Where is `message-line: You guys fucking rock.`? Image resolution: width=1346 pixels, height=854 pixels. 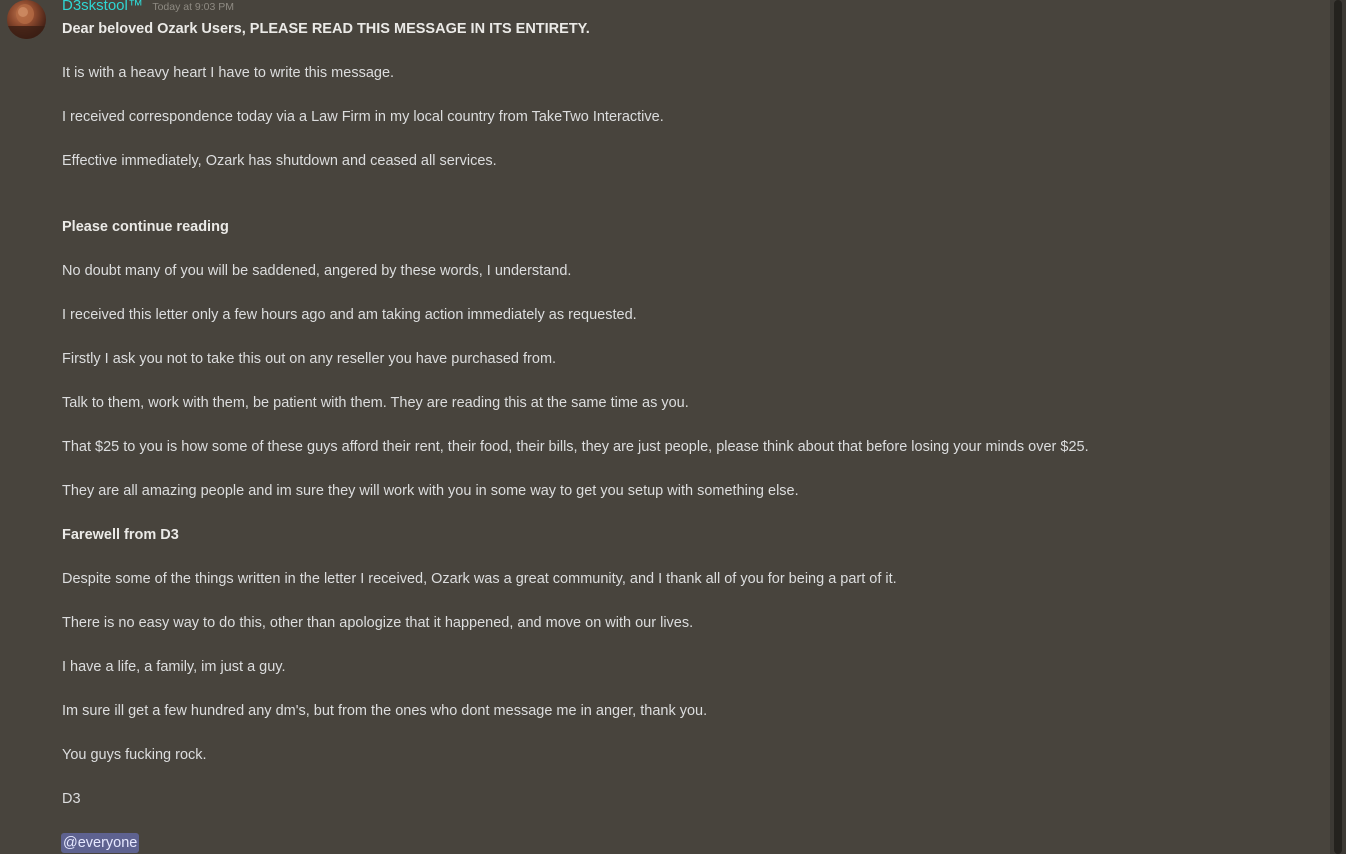 message-line: You guys fucking rock. is located at coordinates (134, 755).